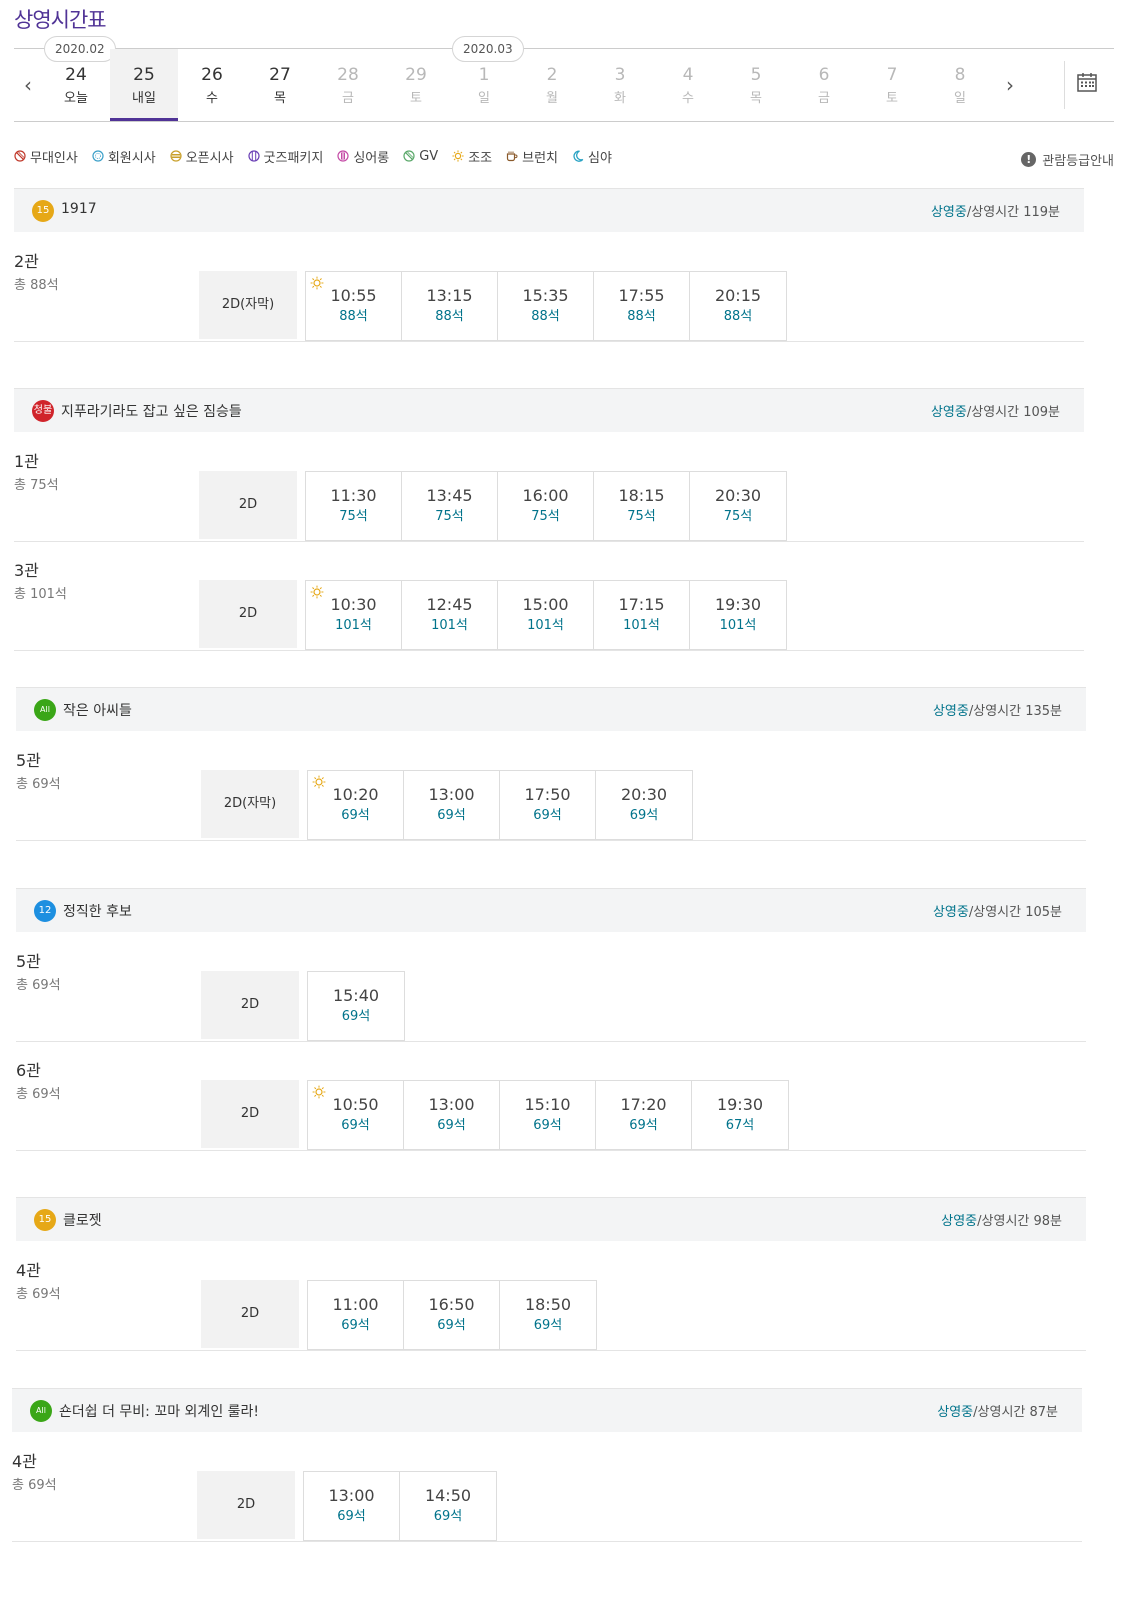  What do you see at coordinates (644, 1115) in the screenshot?
I see `showtime-button: 17:20 69석` at bounding box center [644, 1115].